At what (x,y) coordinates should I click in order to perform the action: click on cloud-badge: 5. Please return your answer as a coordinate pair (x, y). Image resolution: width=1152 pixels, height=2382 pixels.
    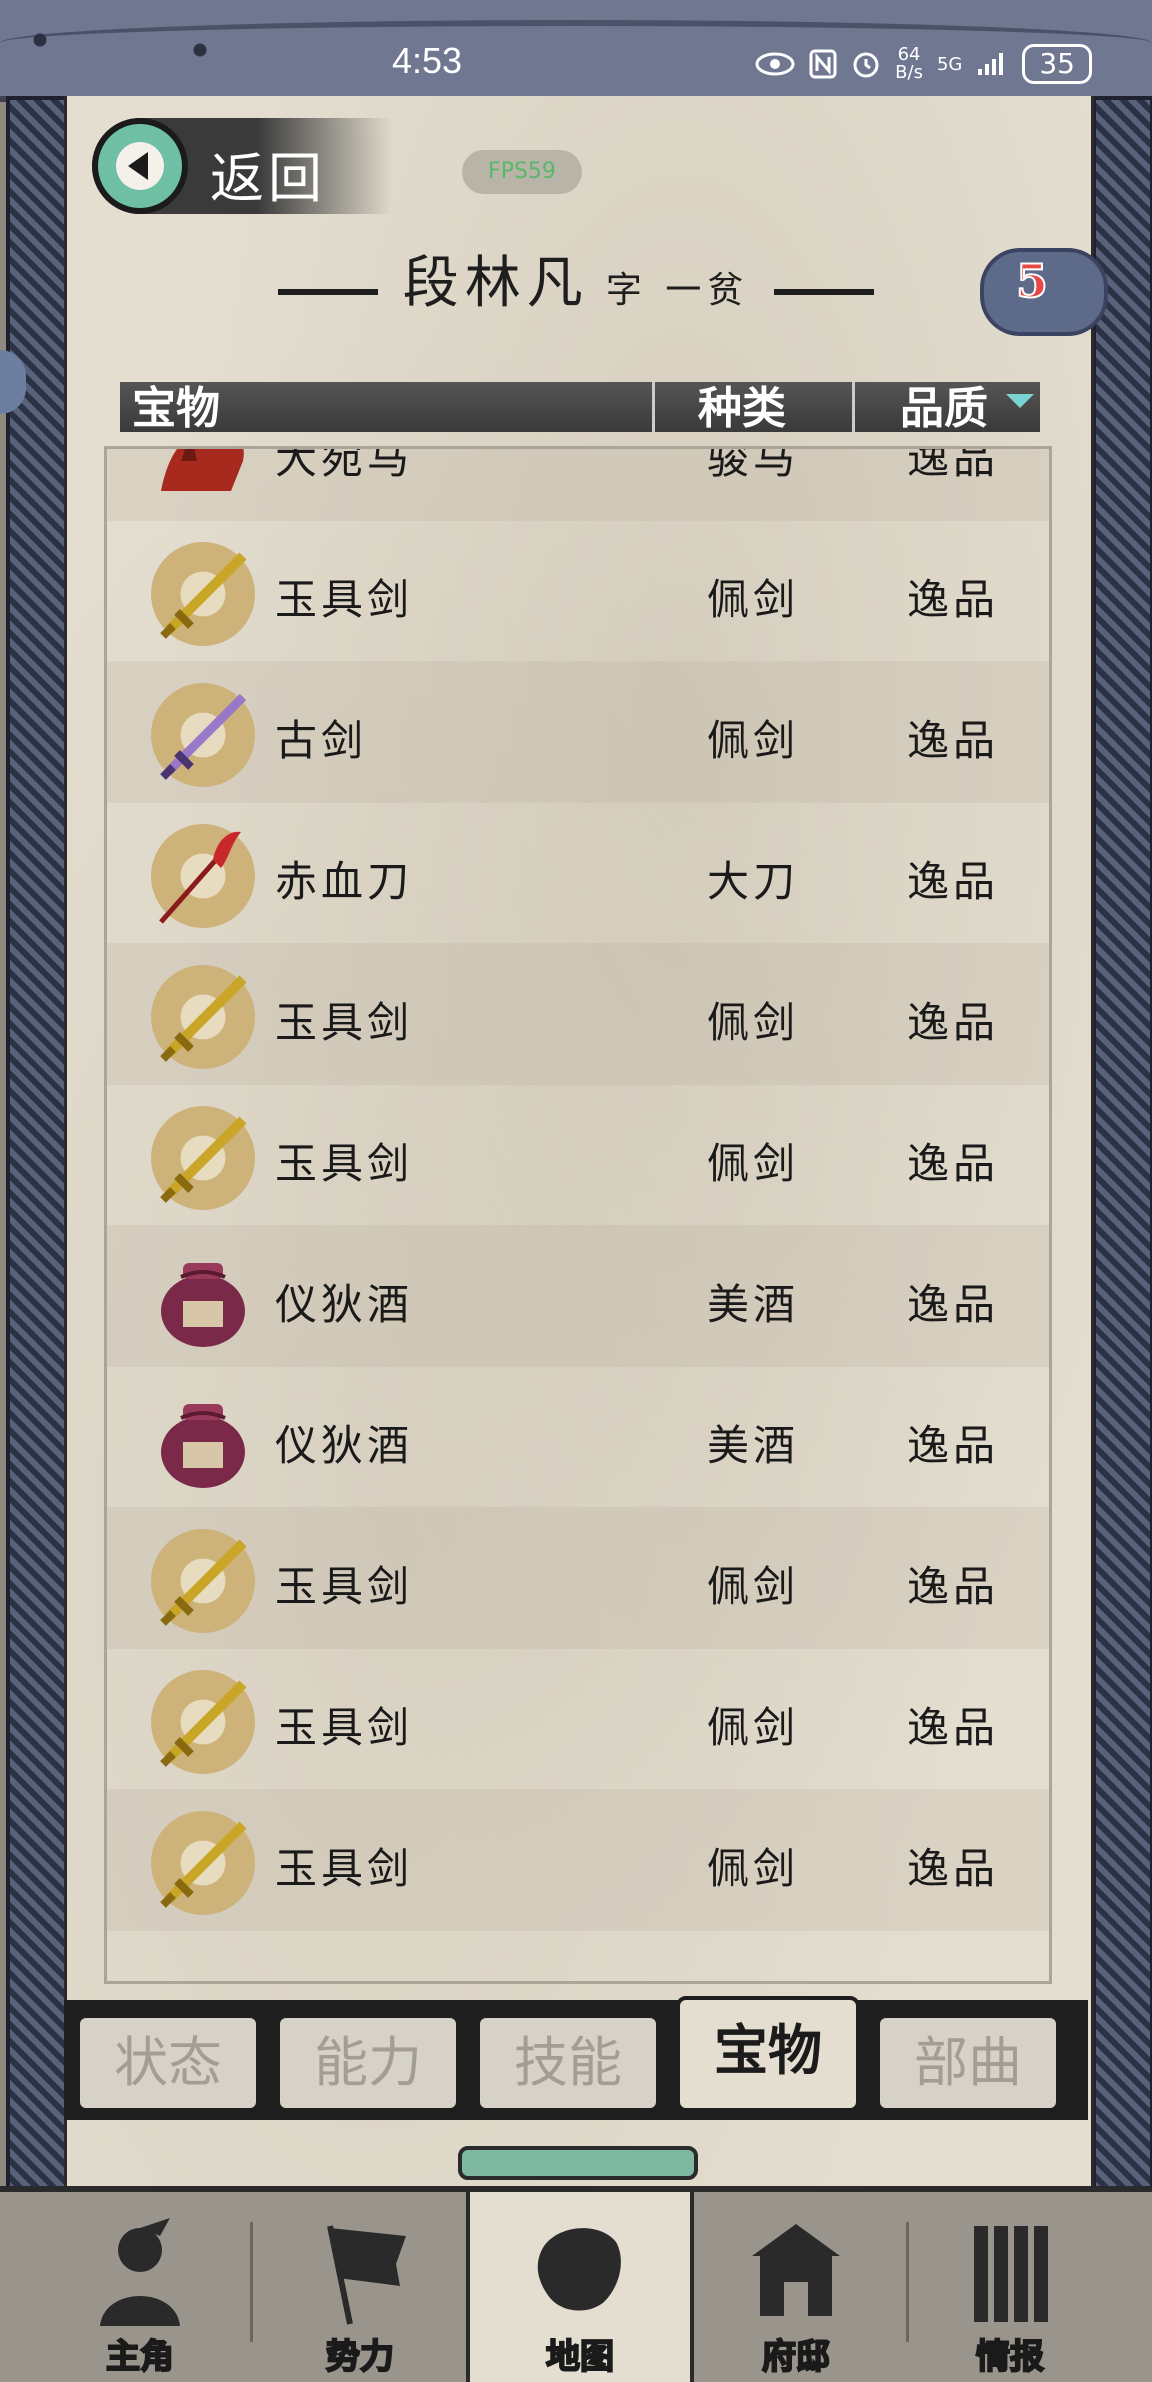
    Looking at the image, I should click on (1044, 292).